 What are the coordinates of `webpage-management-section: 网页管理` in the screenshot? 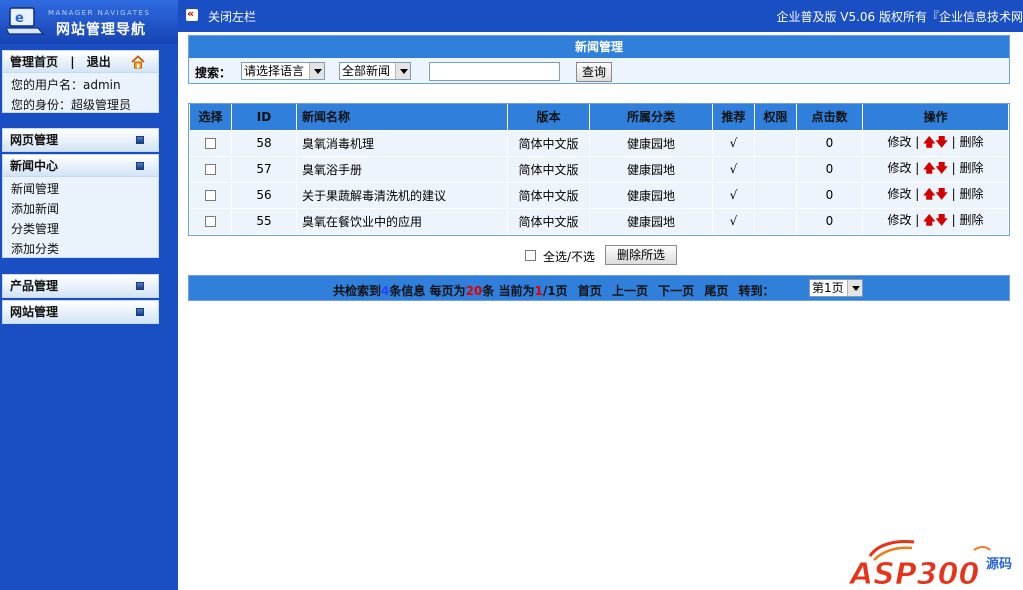 It's located at (80, 140).